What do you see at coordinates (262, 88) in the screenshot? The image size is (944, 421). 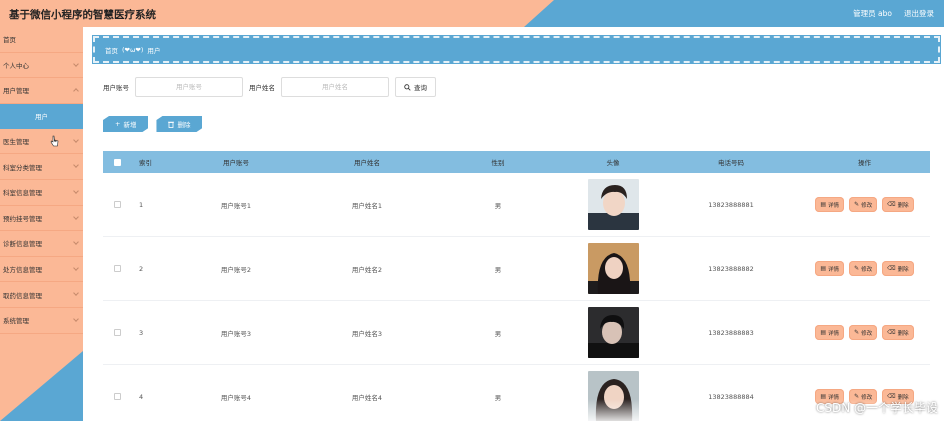 I see `name-search-label: 用户姓名` at bounding box center [262, 88].